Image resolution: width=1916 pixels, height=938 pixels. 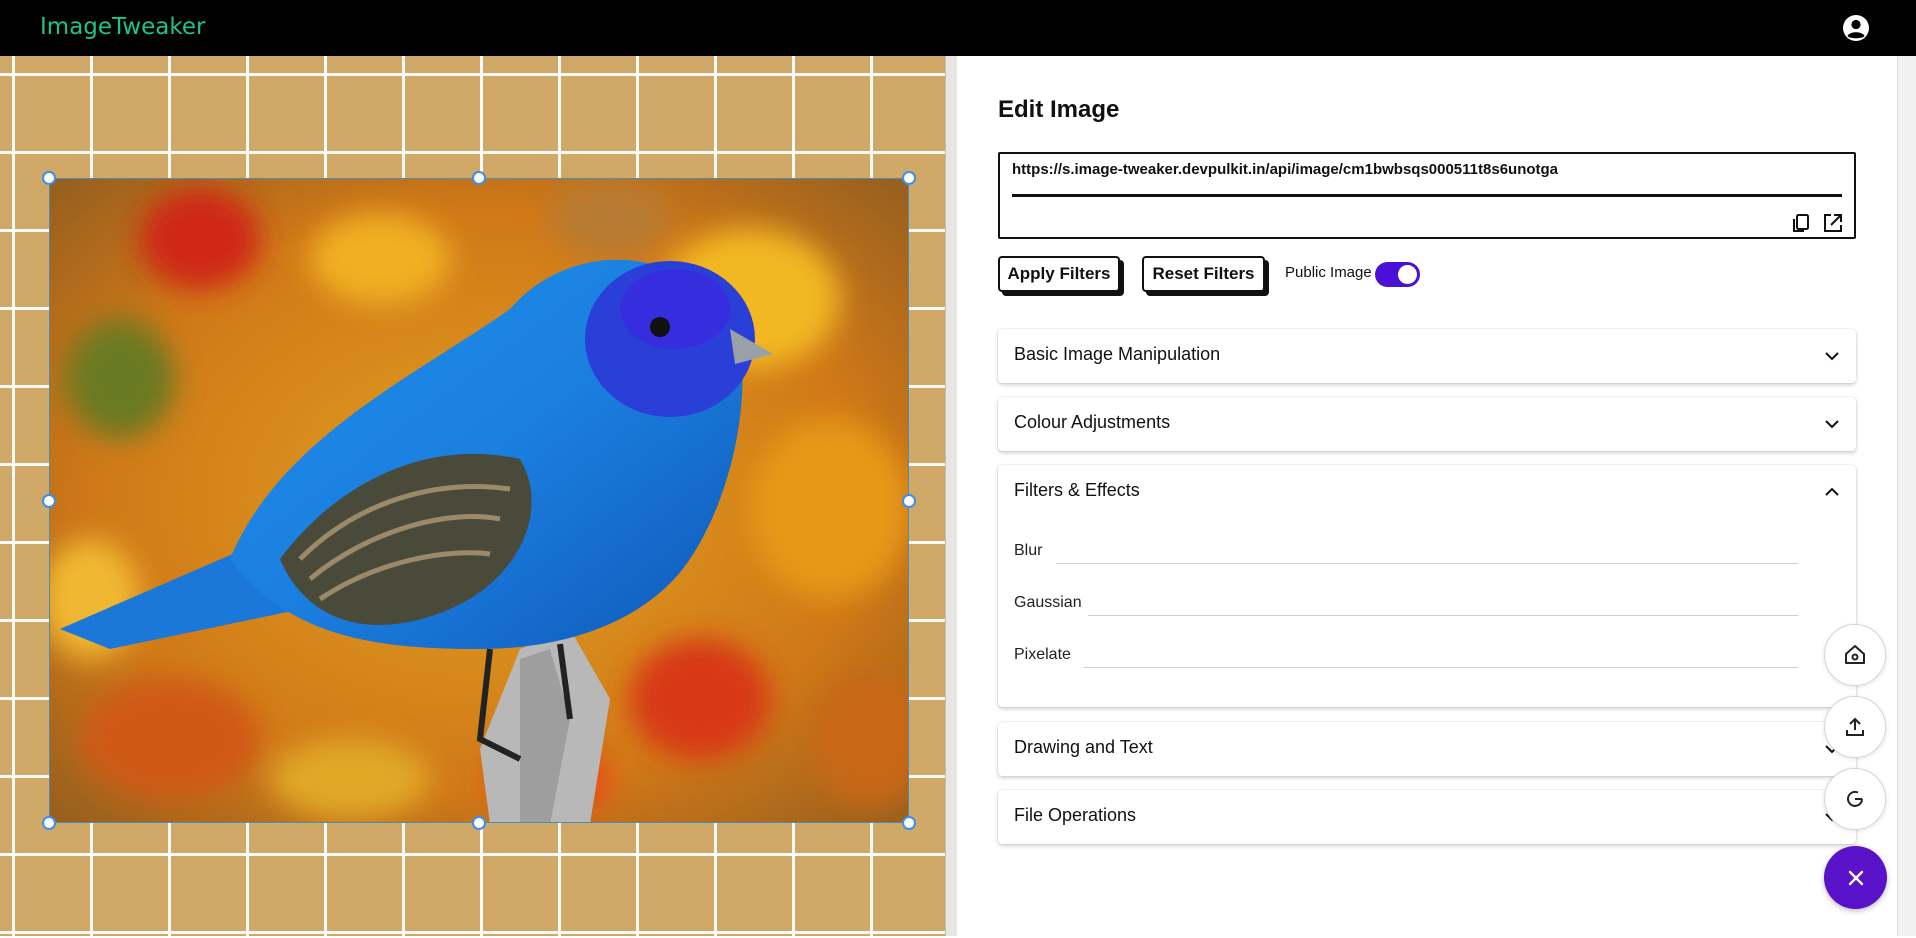 What do you see at coordinates (1028, 550) in the screenshot?
I see `blur-label: Blur` at bounding box center [1028, 550].